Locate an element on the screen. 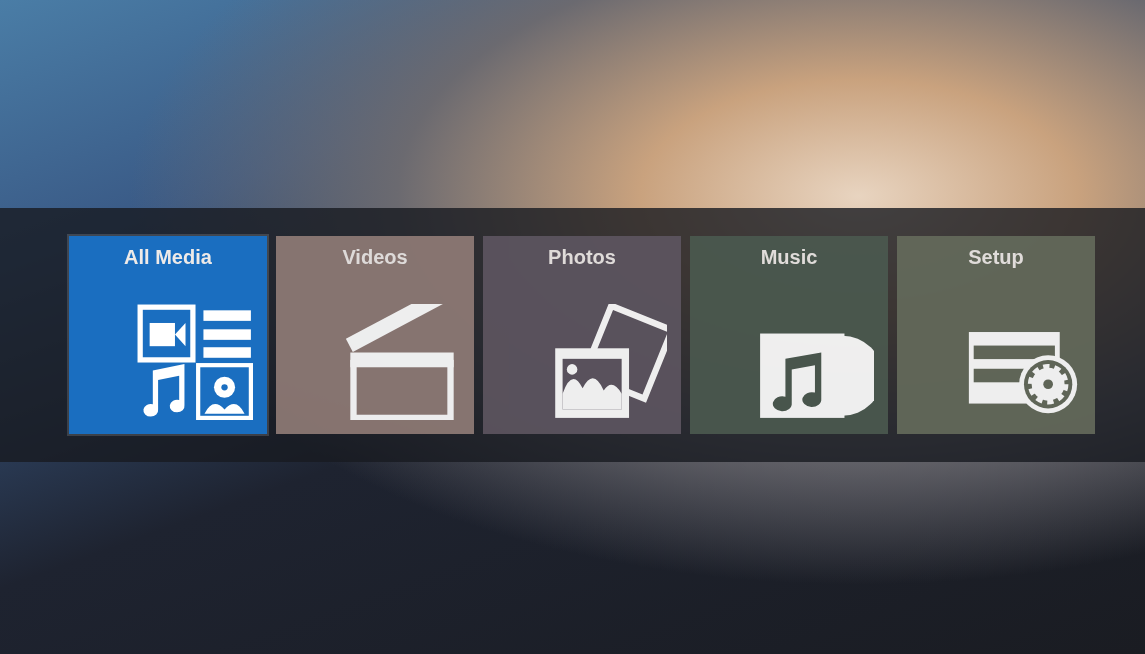 The image size is (1145, 654). media-grid-icon is located at coordinates (195, 362).